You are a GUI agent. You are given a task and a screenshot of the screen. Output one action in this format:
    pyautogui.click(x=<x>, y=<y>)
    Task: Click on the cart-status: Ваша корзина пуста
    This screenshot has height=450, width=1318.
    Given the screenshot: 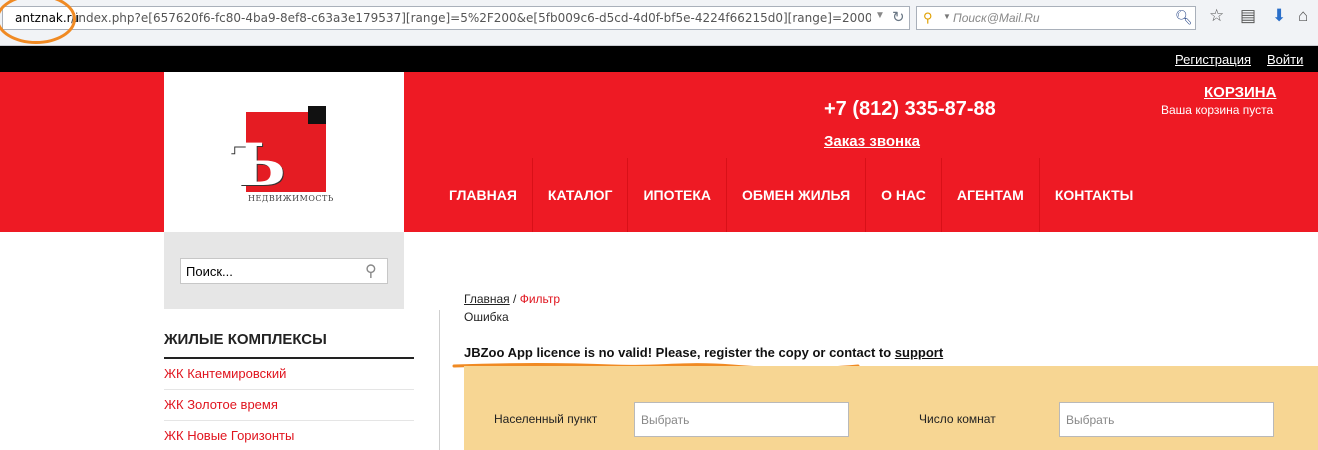 What is the action you would take?
    pyautogui.click(x=1217, y=110)
    